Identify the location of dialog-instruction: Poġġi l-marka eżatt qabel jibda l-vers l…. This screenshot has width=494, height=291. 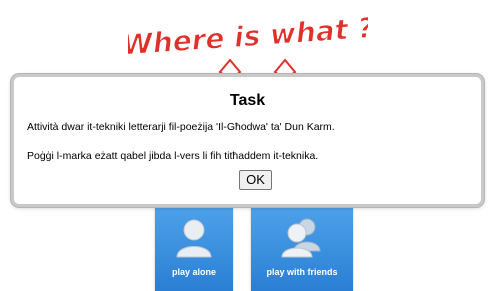
(173, 156).